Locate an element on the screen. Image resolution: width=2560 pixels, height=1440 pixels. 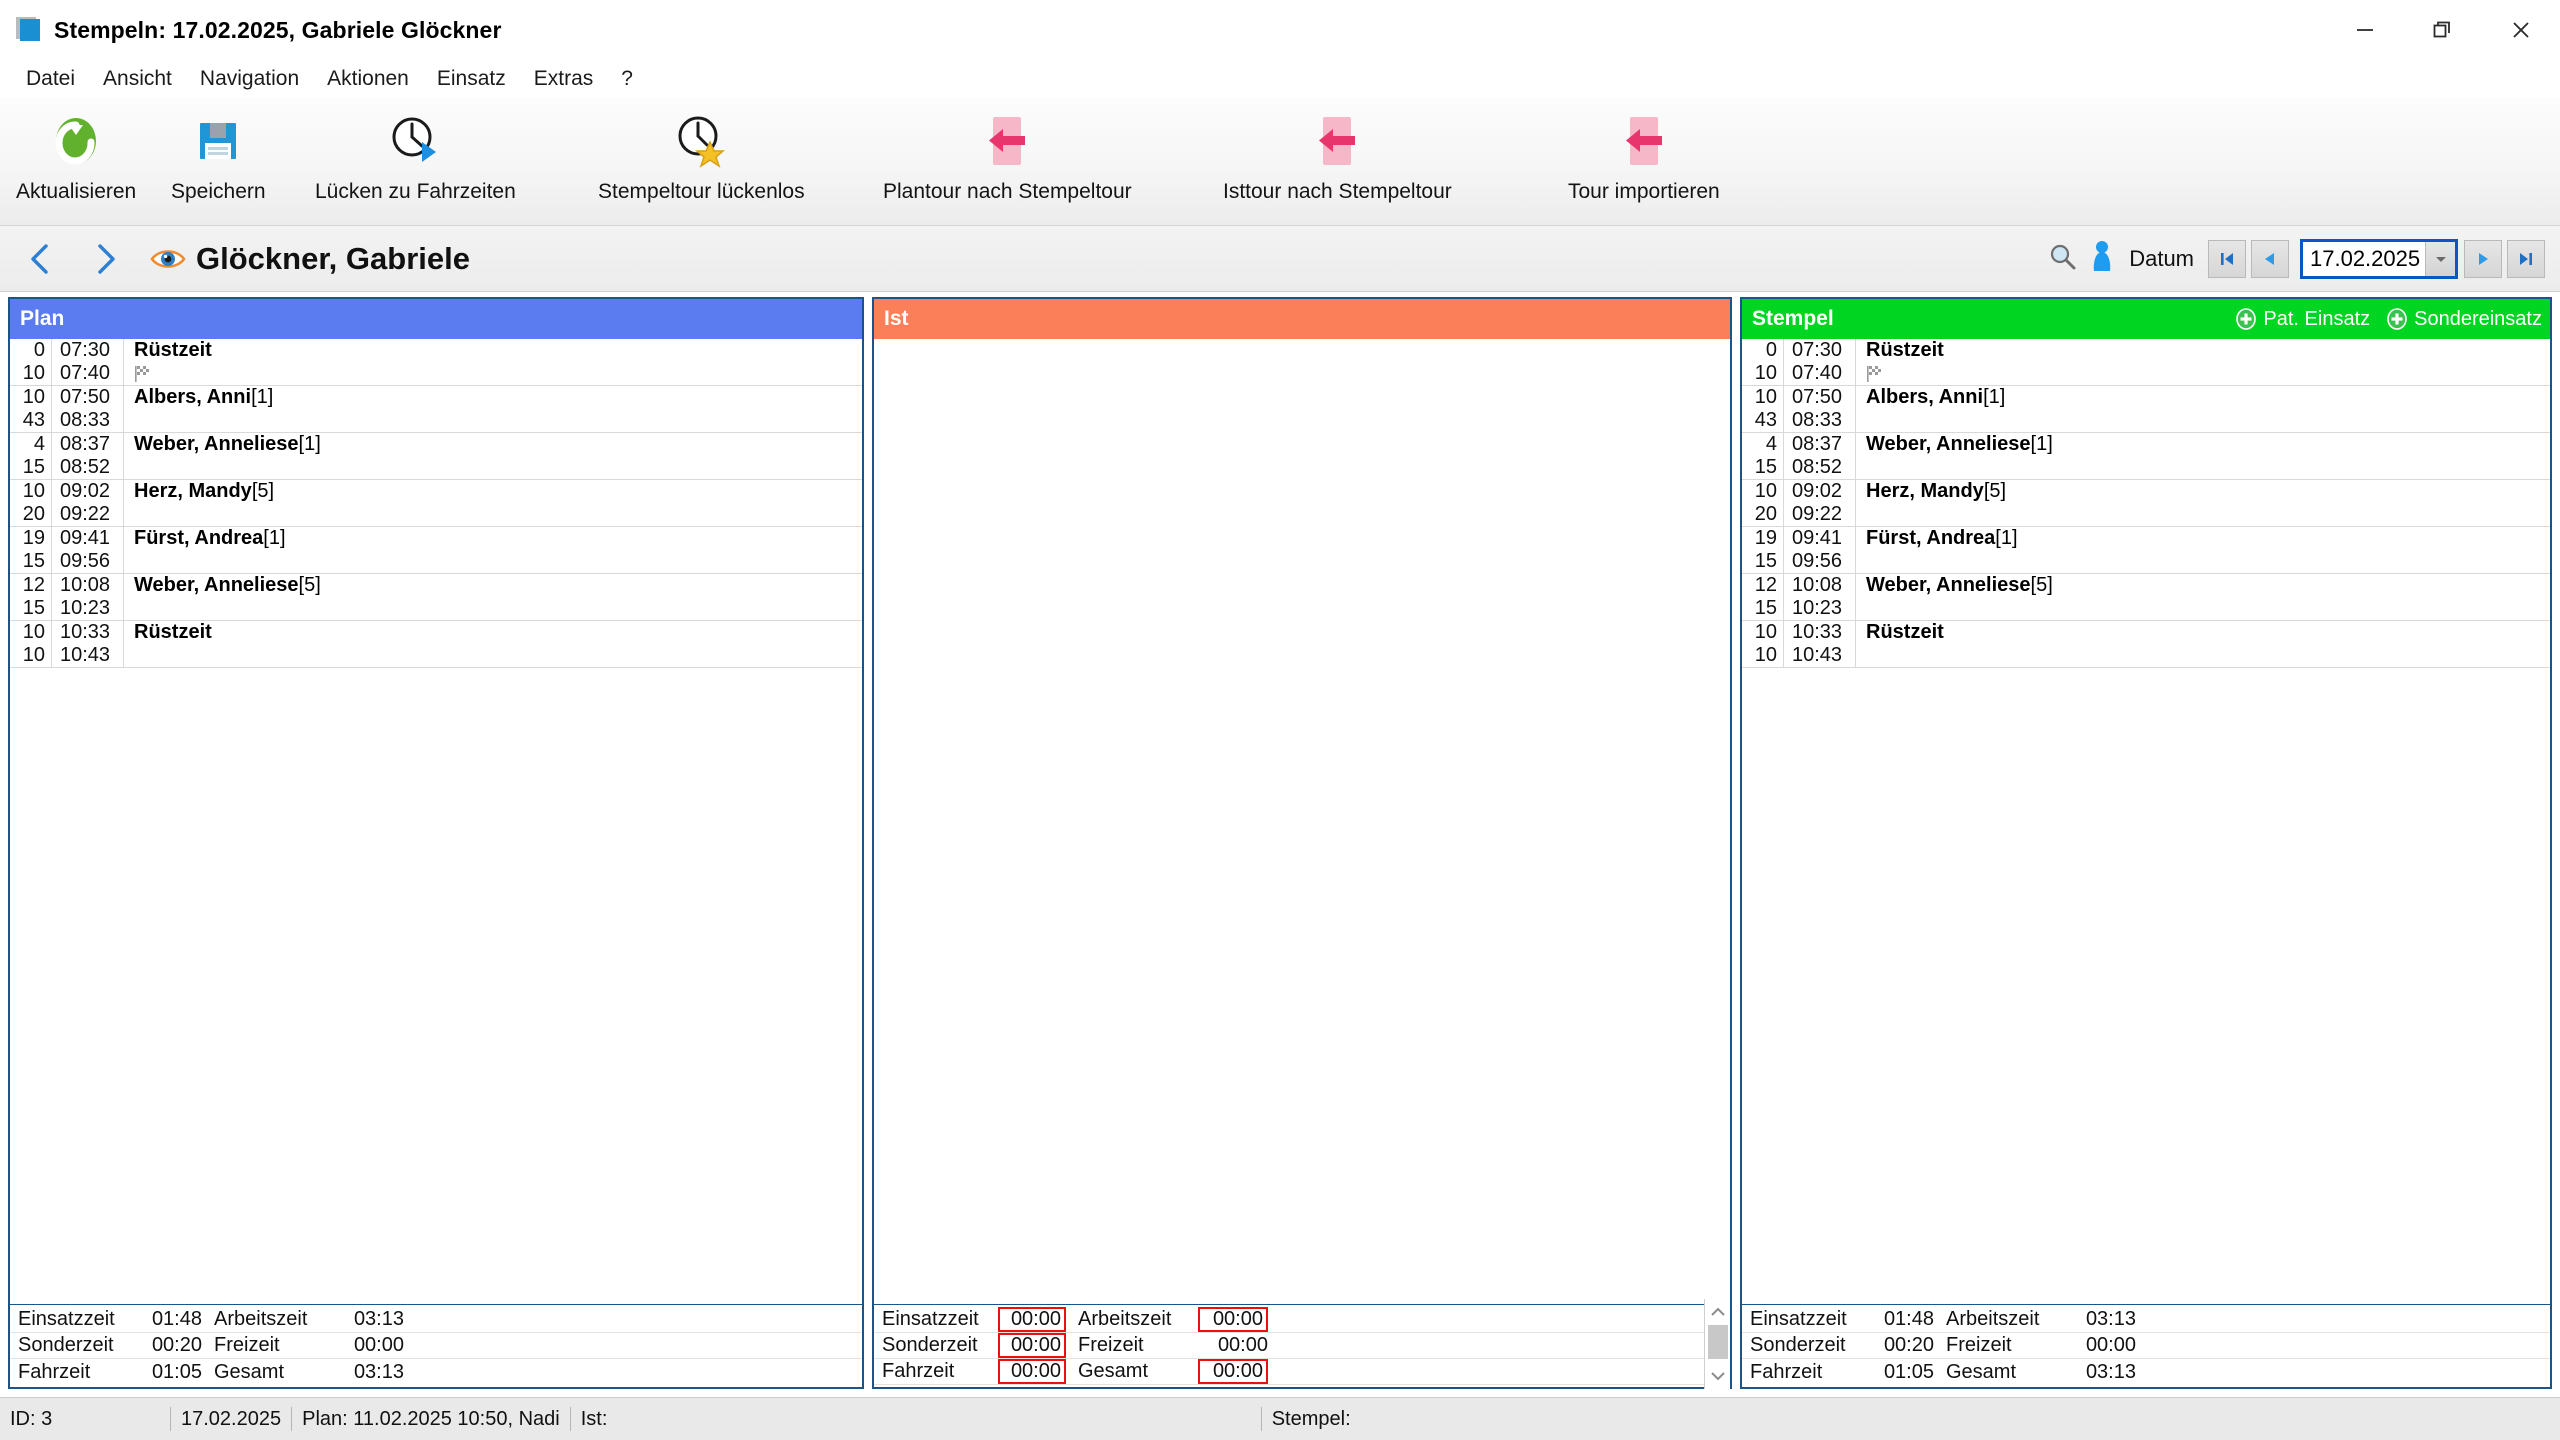
entry-suffix: [1] is located at coordinates (2006, 538).